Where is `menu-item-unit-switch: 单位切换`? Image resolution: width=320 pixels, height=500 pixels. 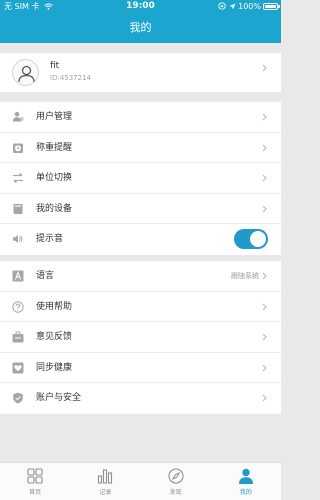
menu-item-unit-switch: 单位切换 is located at coordinates (140, 178).